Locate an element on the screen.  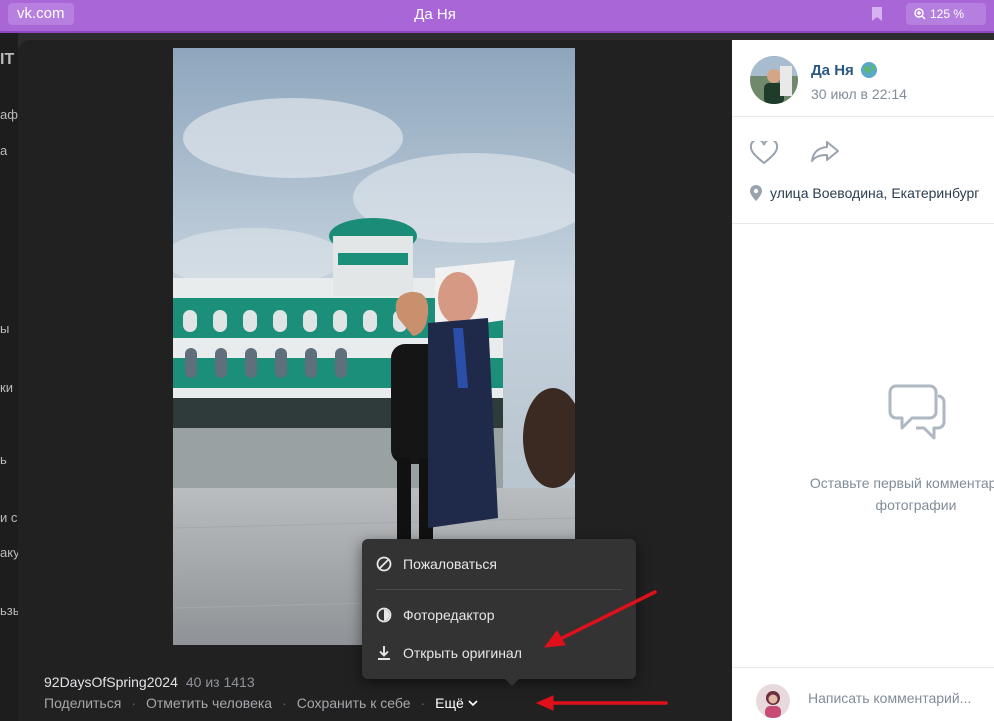
browser-top-bar: vk.com Да Ня 125 % is located at coordinates (497, 16).